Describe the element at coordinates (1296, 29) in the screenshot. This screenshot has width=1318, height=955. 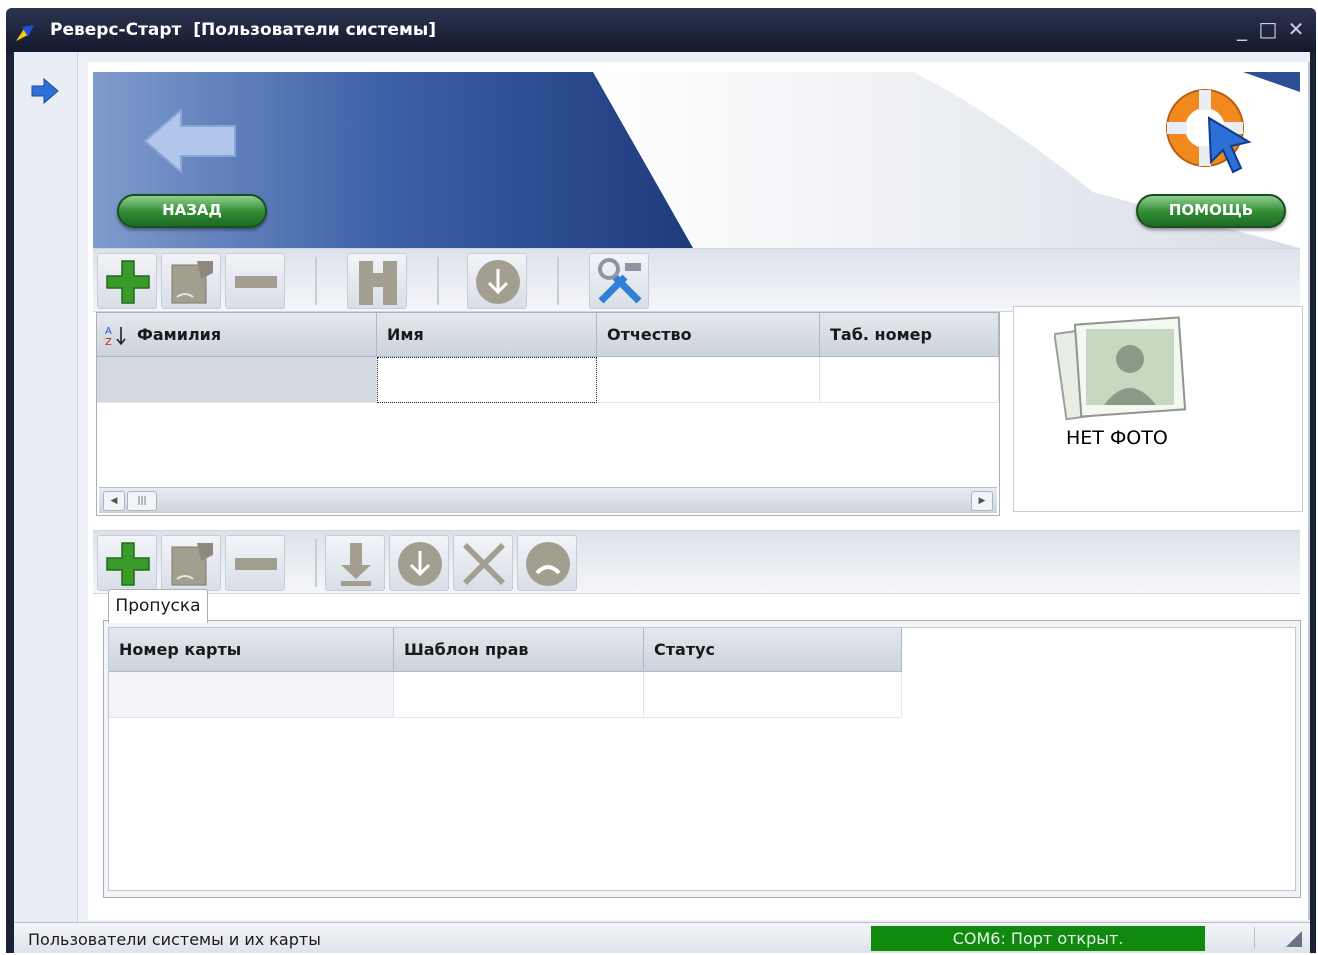
I see `close-button: ✕` at that location.